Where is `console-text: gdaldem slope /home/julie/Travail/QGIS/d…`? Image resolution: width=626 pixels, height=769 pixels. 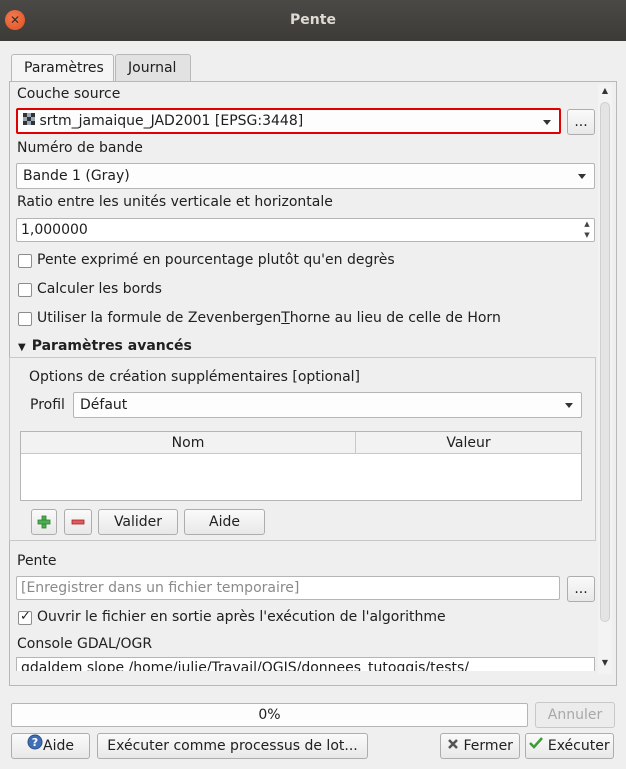
console-text: gdaldem slope /home/julie/Travail/QGIS/d… is located at coordinates (245, 665).